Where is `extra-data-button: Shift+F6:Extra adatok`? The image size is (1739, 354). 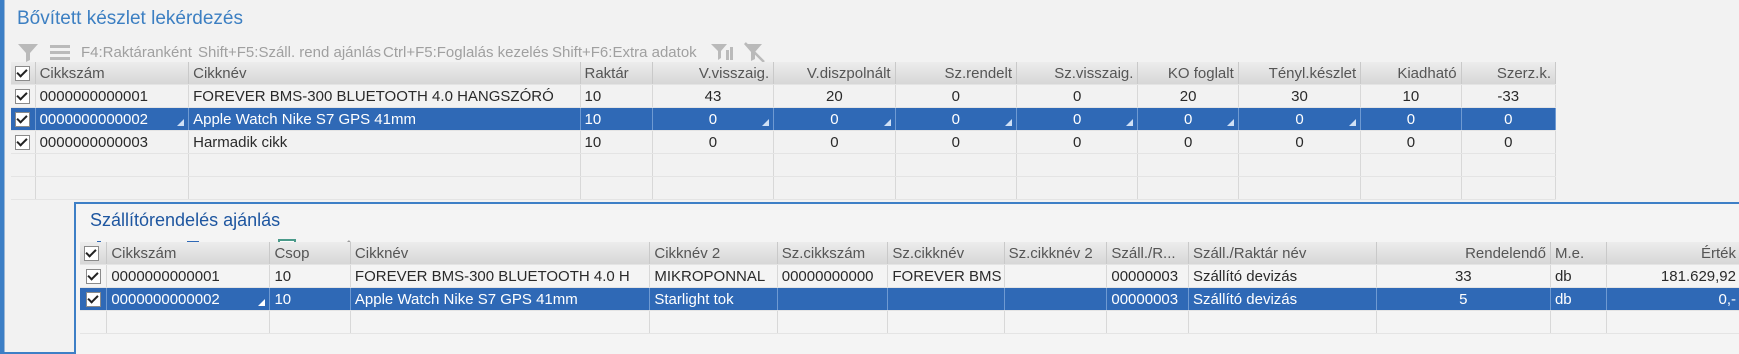
extra-data-button: Shift+F6:Extra adatok is located at coordinates (624, 52).